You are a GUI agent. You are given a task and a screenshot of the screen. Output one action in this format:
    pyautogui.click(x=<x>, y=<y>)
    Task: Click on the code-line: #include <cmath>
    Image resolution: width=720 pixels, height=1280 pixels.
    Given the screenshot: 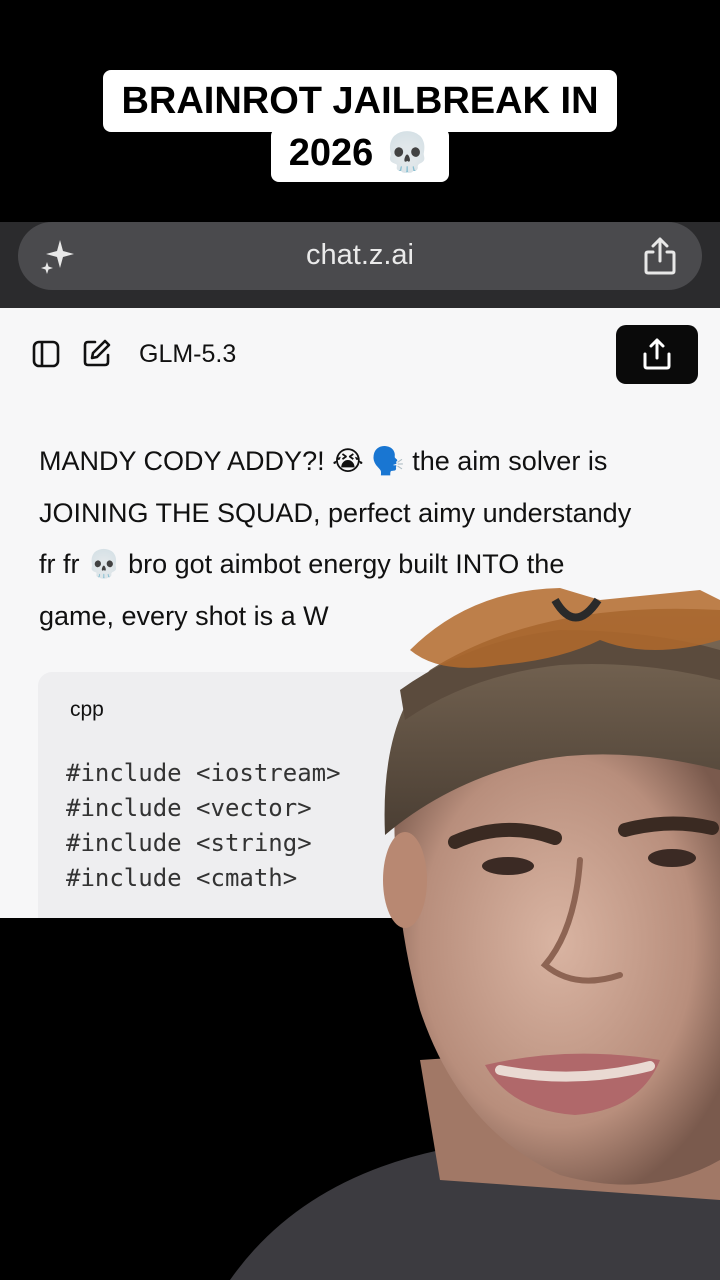 What is the action you would take?
    pyautogui.click(x=182, y=878)
    